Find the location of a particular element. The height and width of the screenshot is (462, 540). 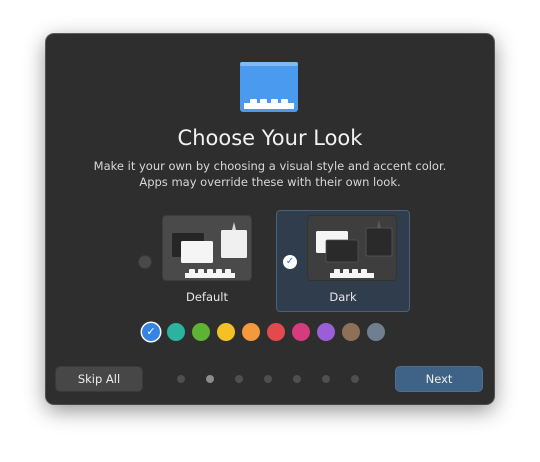

default-preview-graphic is located at coordinates (209, 250).